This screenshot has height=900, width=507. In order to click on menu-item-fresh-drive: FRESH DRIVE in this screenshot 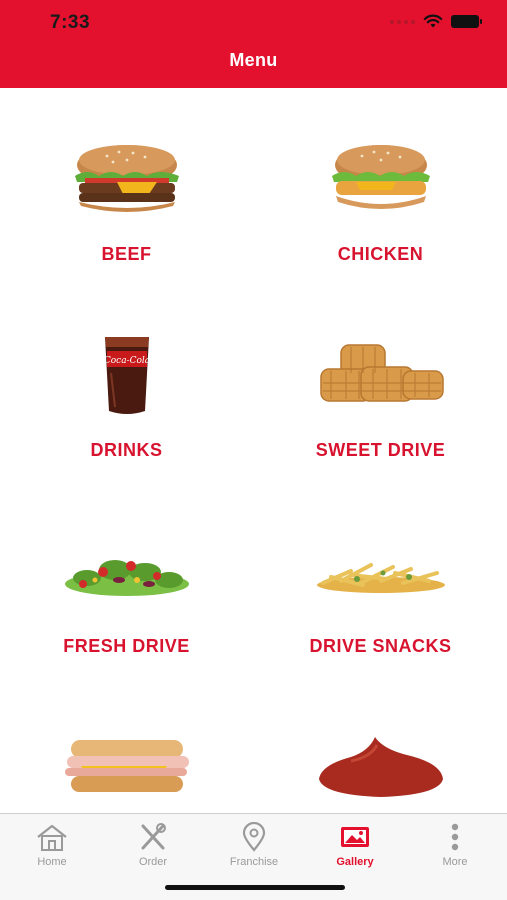, I will do `click(126, 578)`.